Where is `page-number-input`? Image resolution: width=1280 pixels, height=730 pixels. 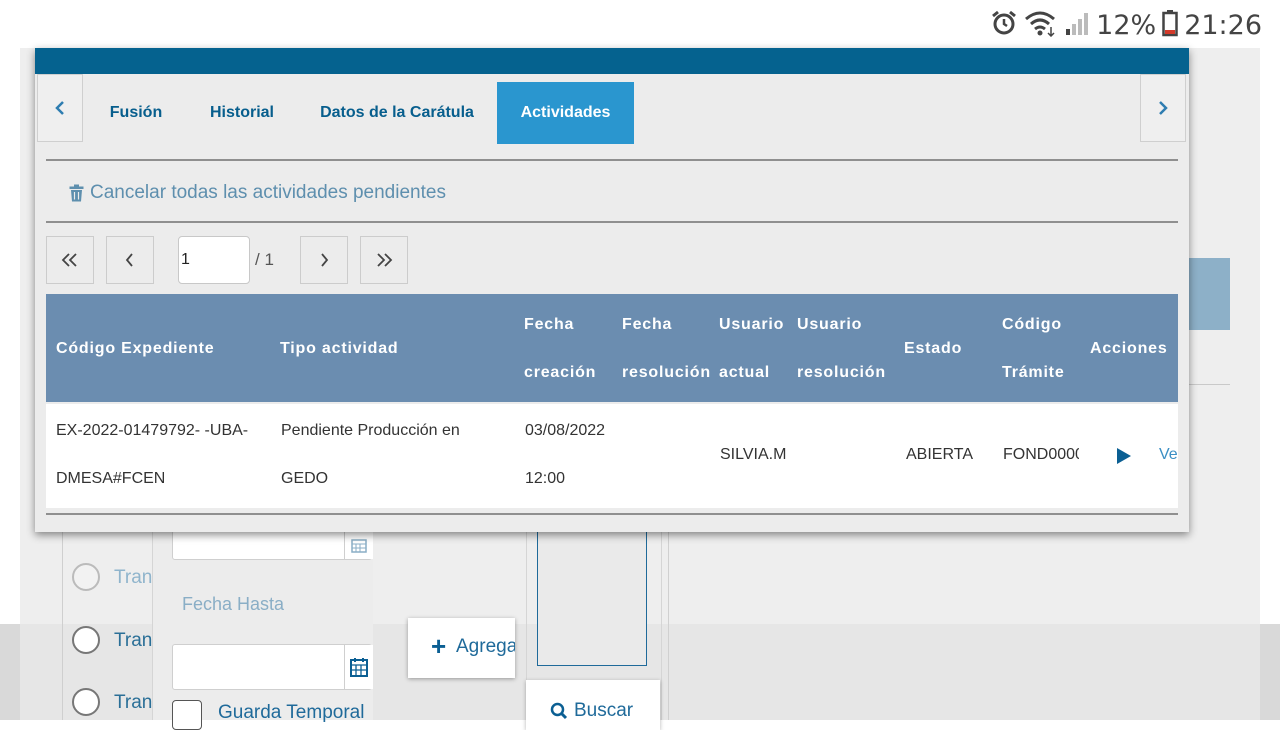 page-number-input is located at coordinates (214, 260).